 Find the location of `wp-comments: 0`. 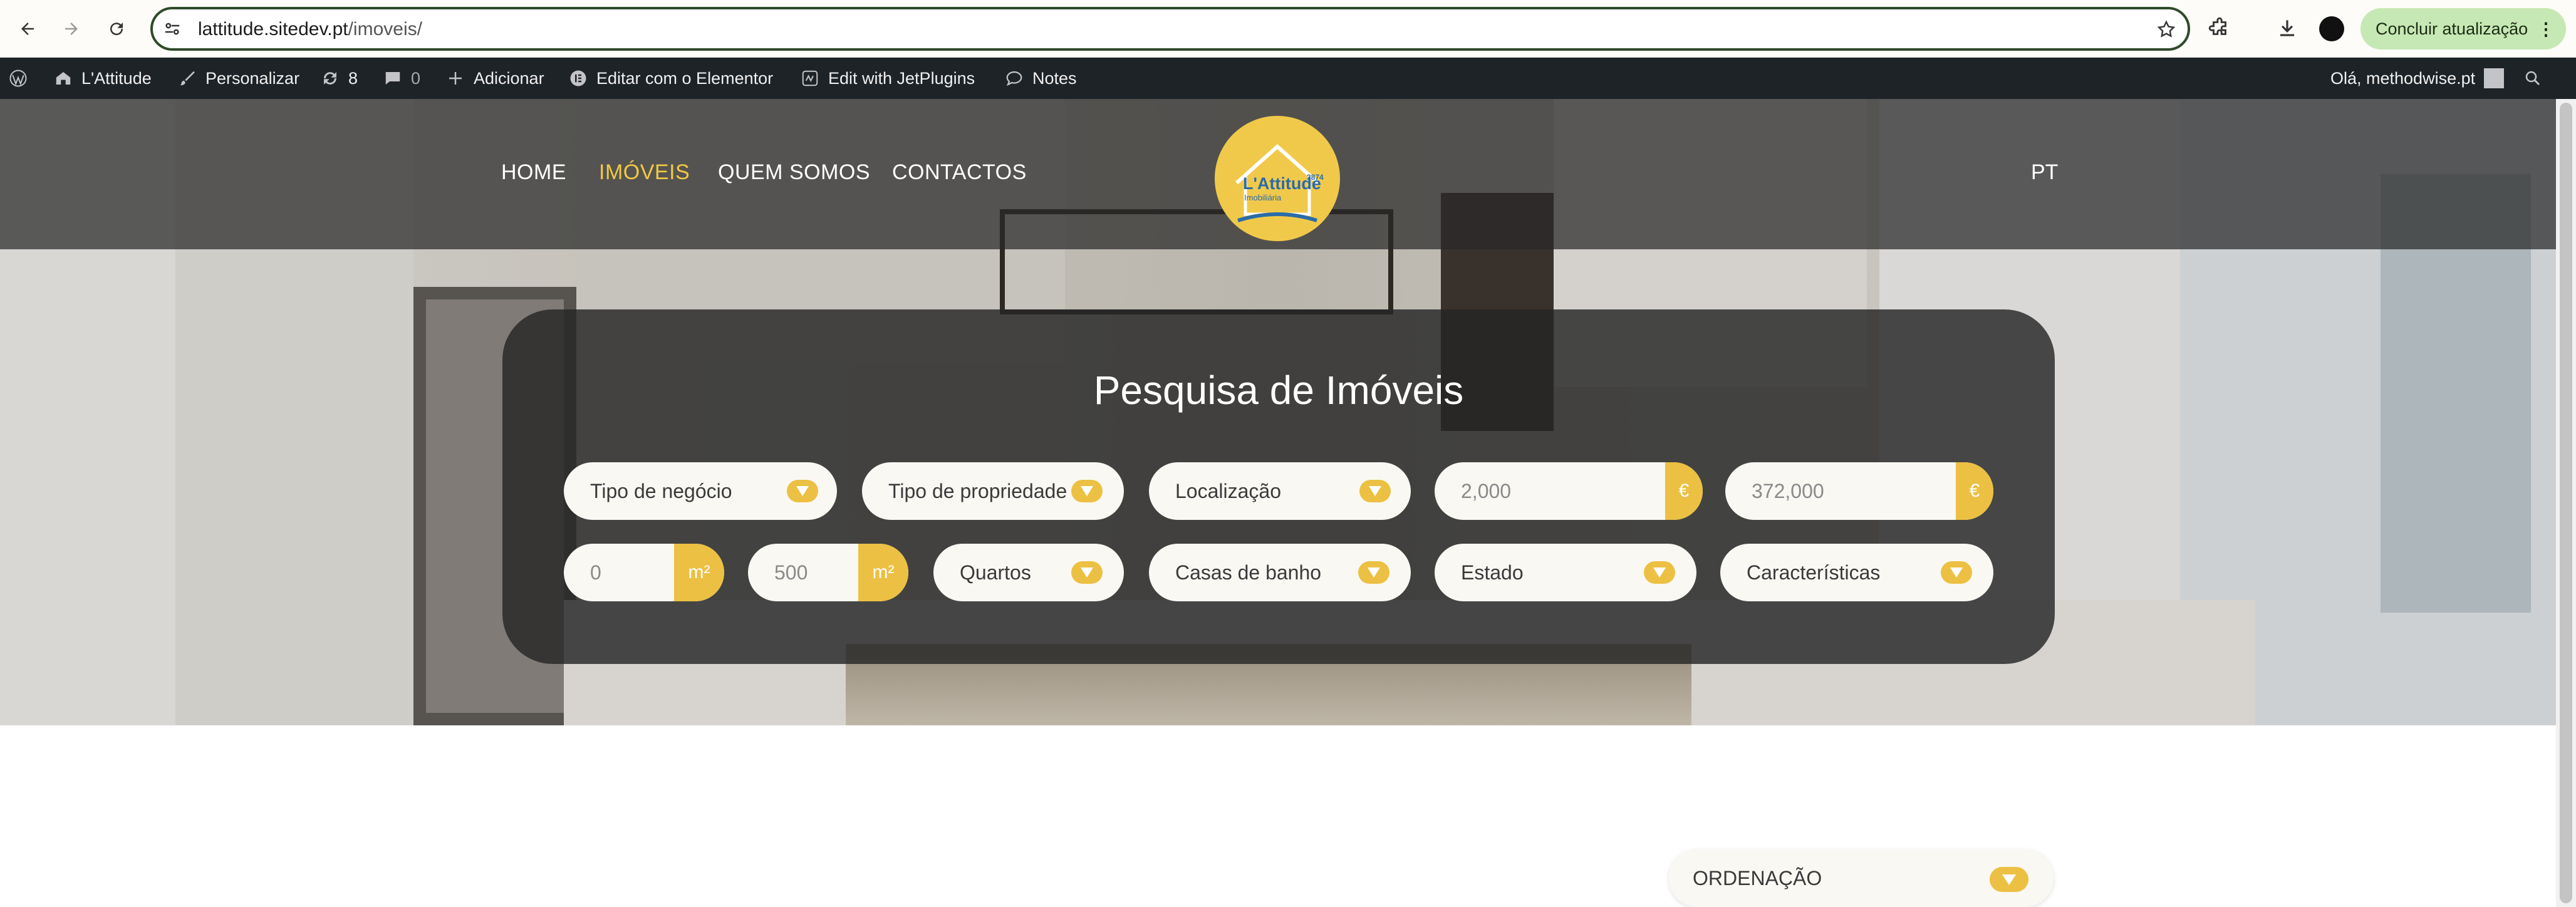

wp-comments: 0 is located at coordinates (401, 78).